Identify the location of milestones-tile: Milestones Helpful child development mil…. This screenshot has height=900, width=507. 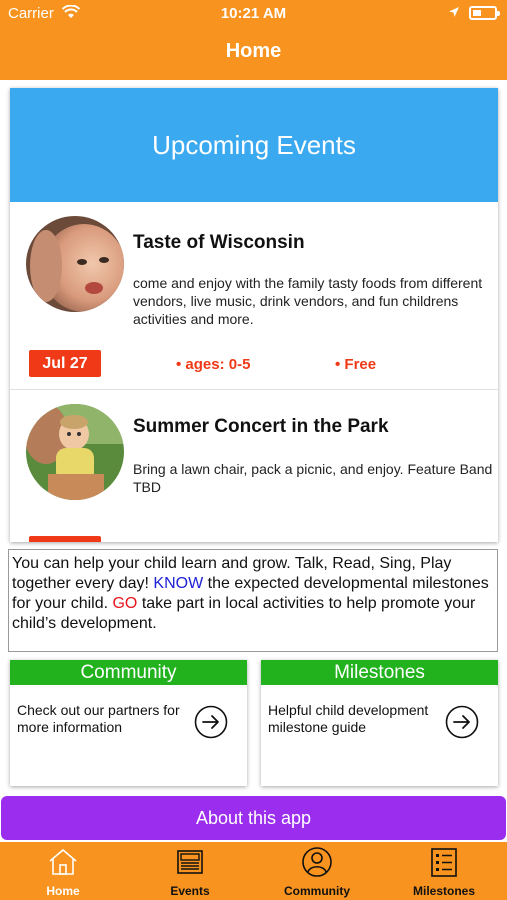
(379, 723).